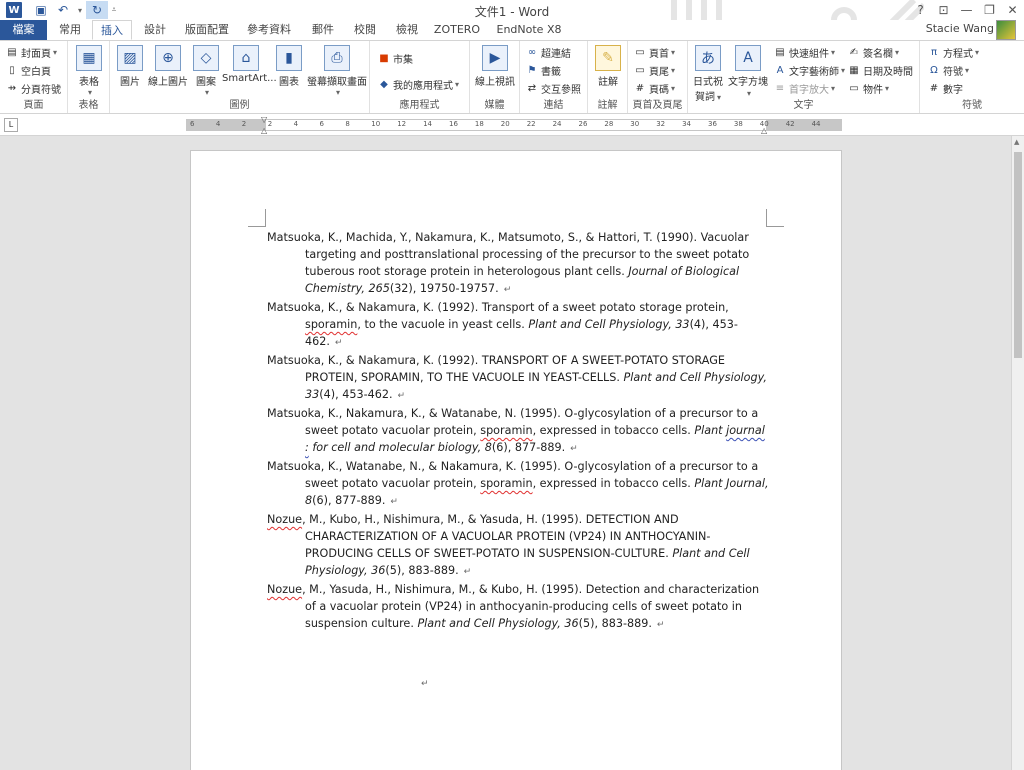 Image resolution: width=1024 pixels, height=770 pixels. I want to click on shapes-button: ◇ 圖案 ▾, so click(206, 71).